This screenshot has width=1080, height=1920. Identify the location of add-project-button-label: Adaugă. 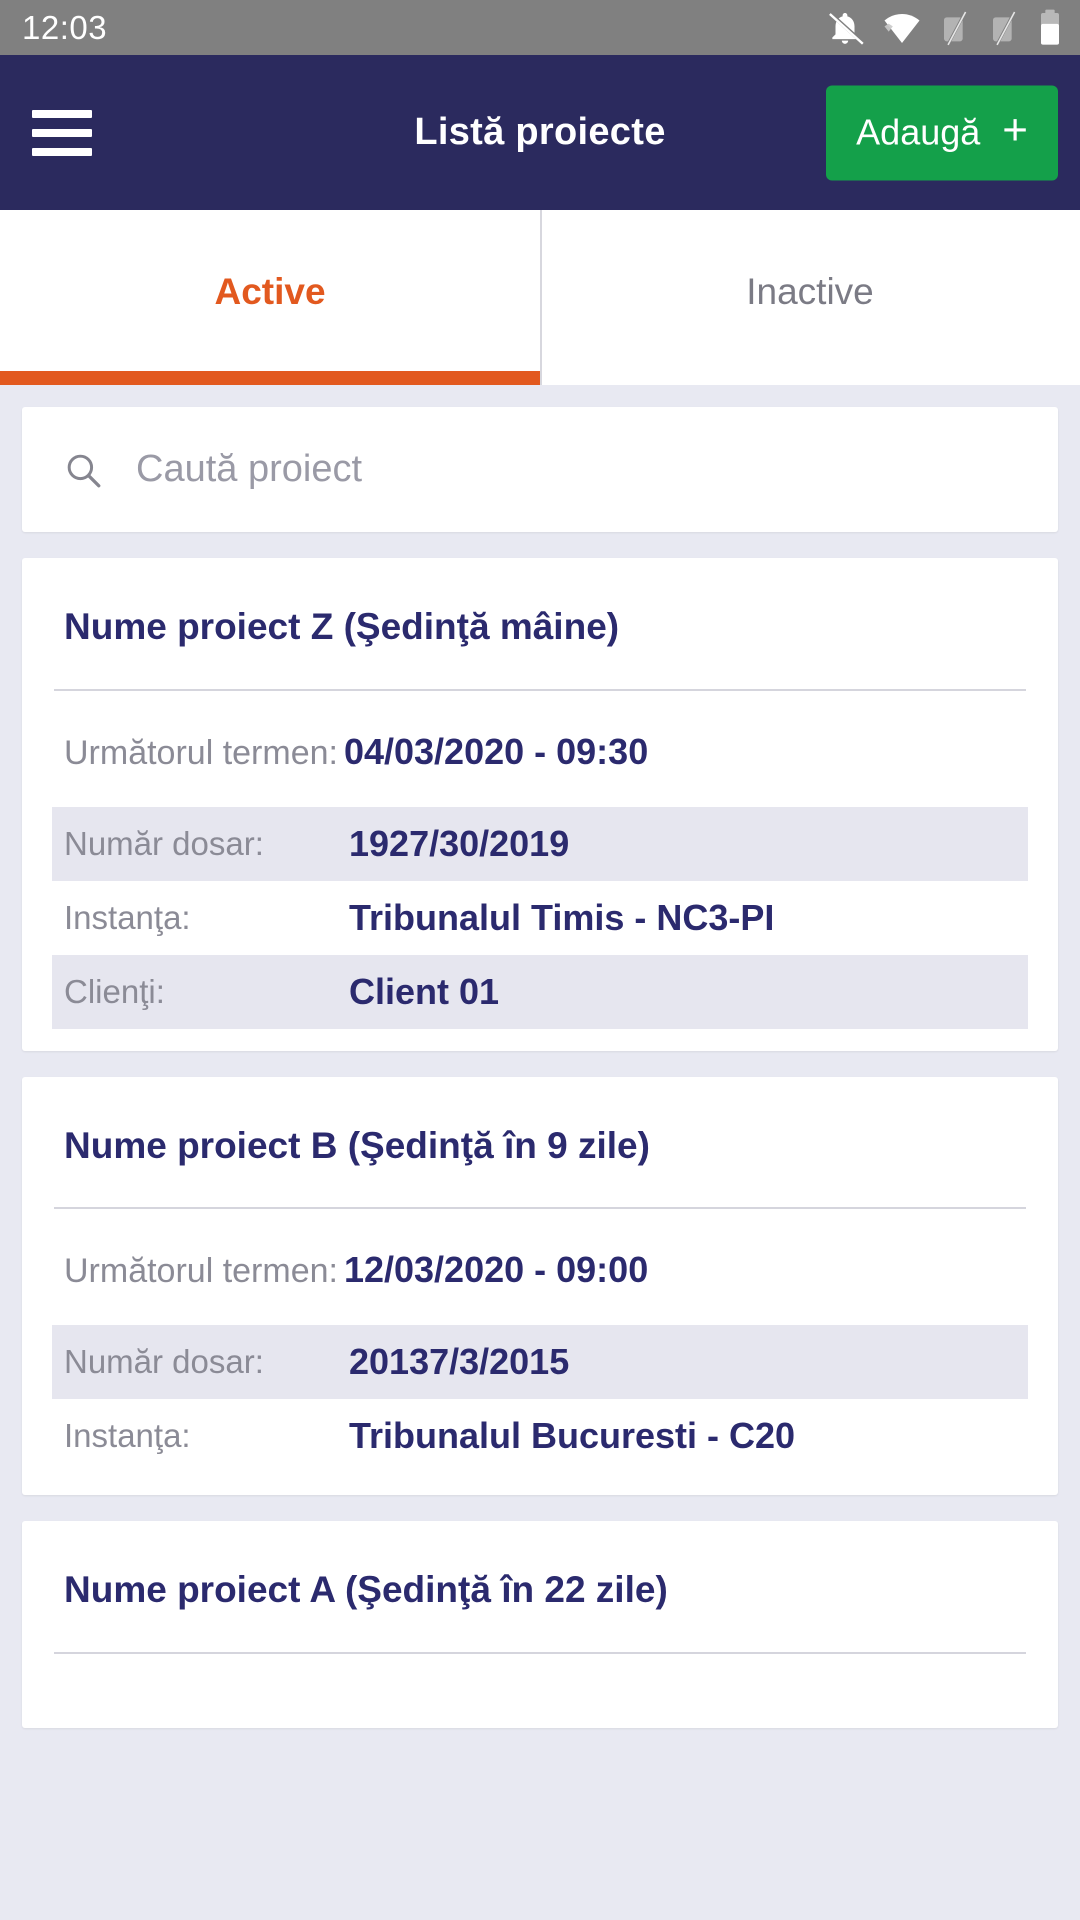
(918, 132).